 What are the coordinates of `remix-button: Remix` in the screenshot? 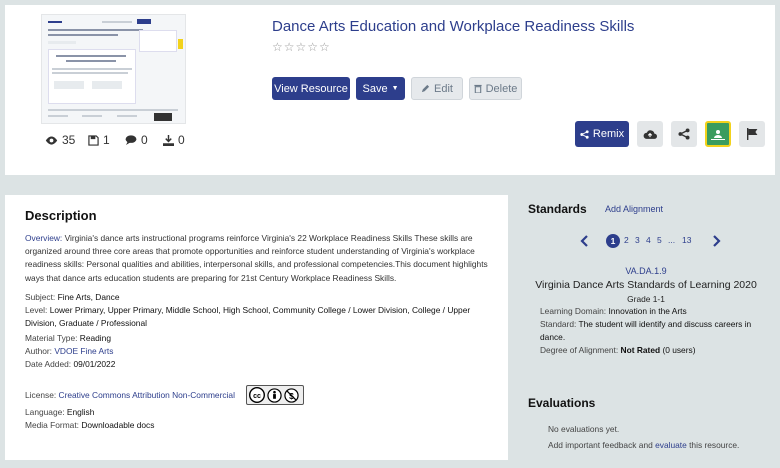 It's located at (602, 134).